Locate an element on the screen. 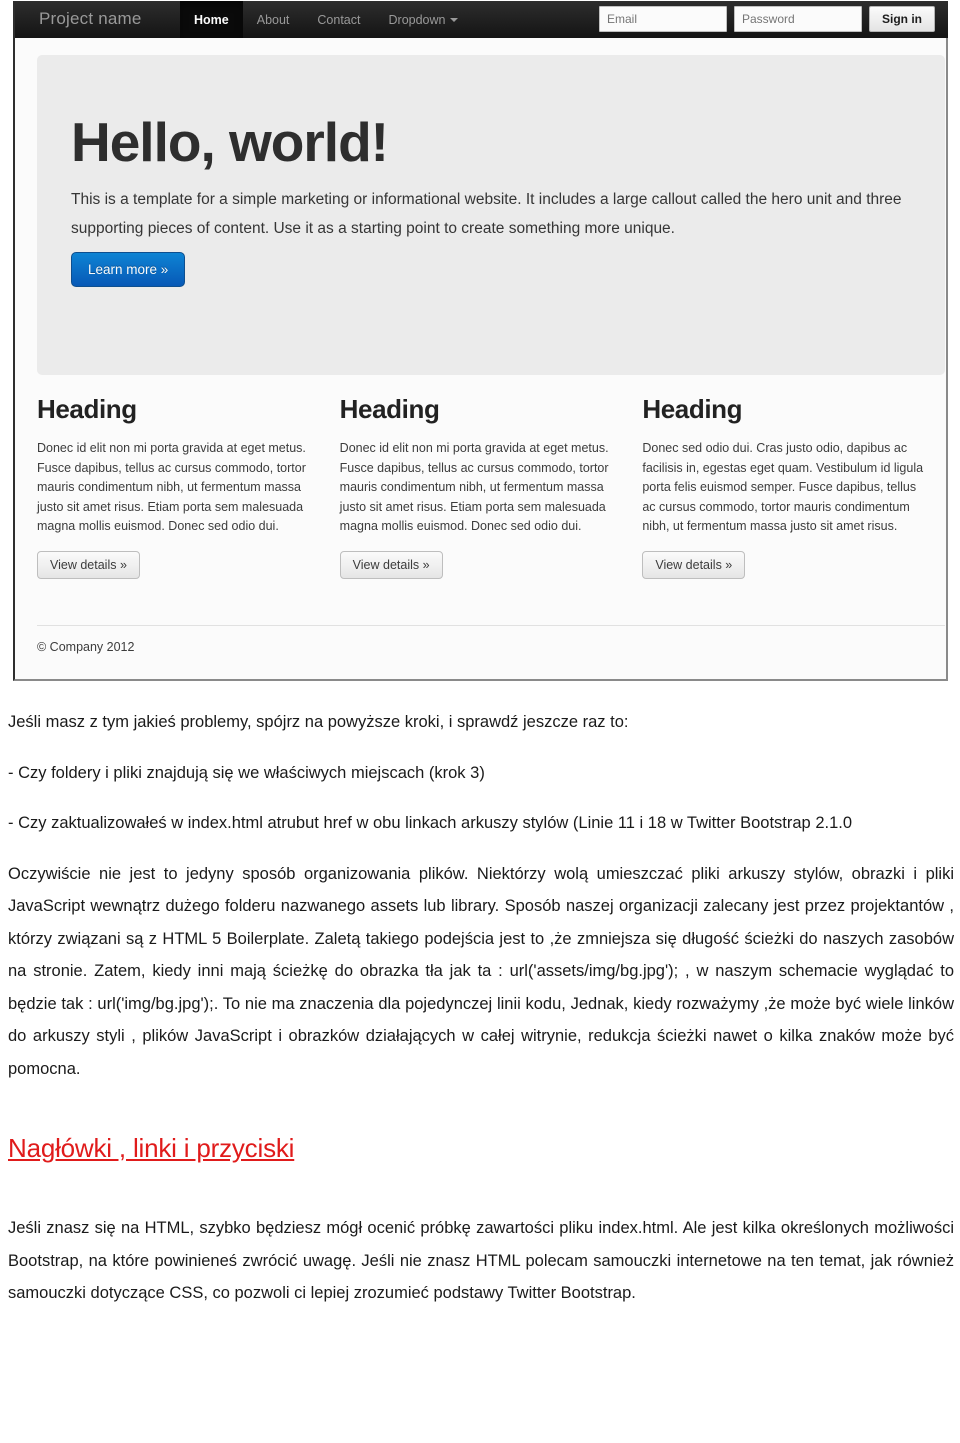  footer-divider is located at coordinates (491, 625).